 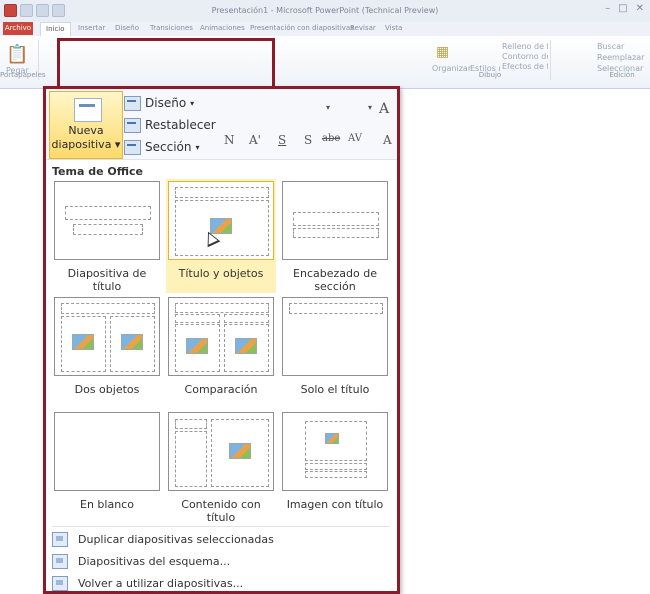 What do you see at coordinates (107, 504) in the screenshot?
I see `layout-name: En blanco` at bounding box center [107, 504].